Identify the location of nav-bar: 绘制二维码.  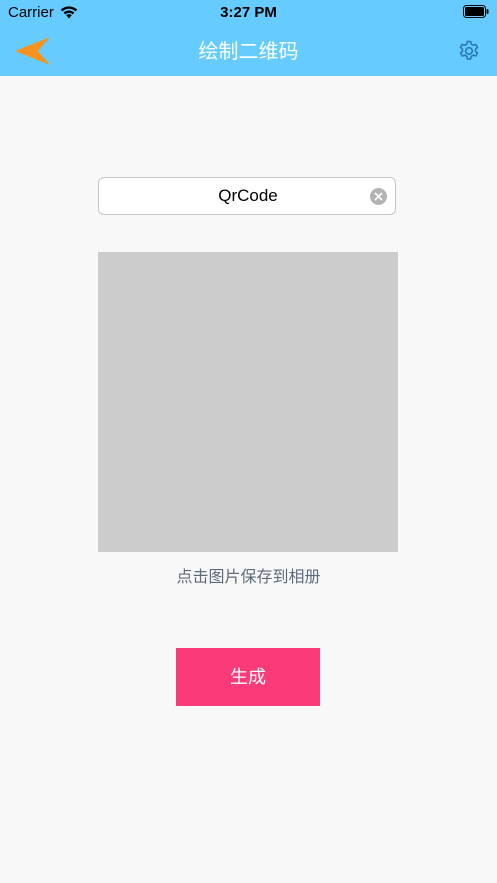
(248, 51).